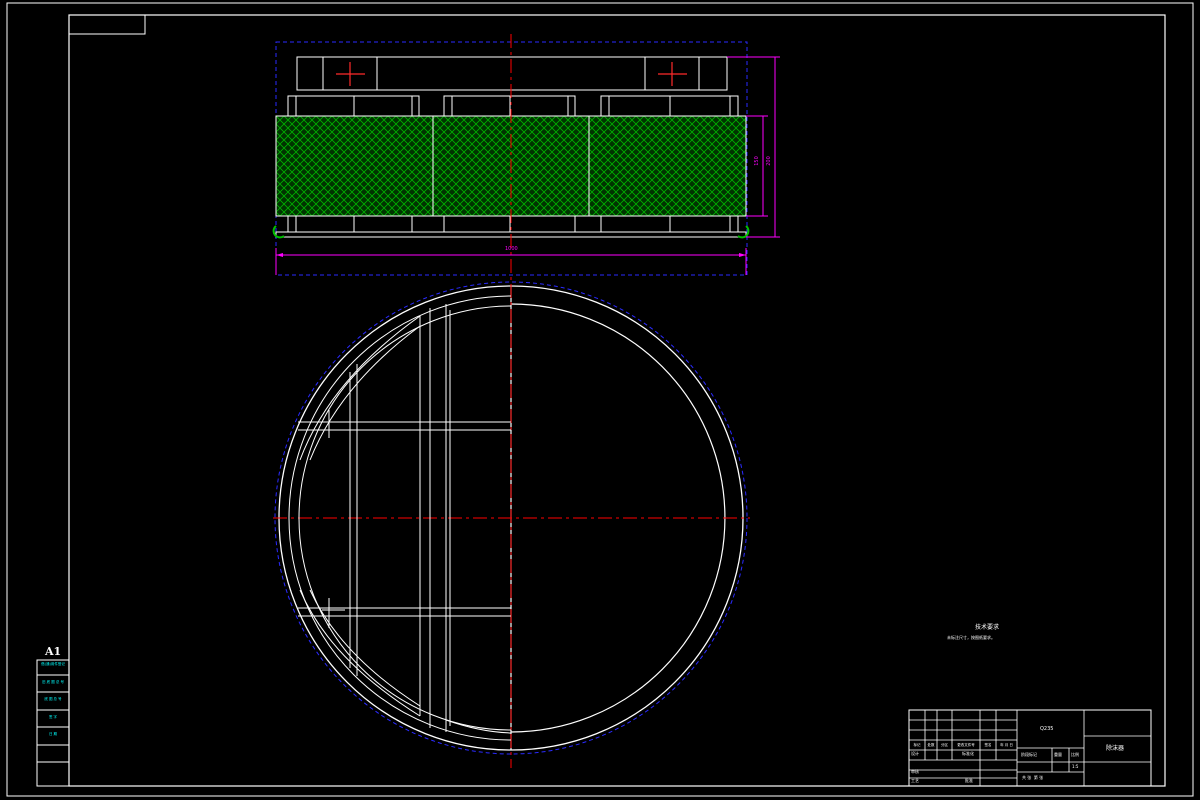  I want to click on elevation-view, so click(526, 158).